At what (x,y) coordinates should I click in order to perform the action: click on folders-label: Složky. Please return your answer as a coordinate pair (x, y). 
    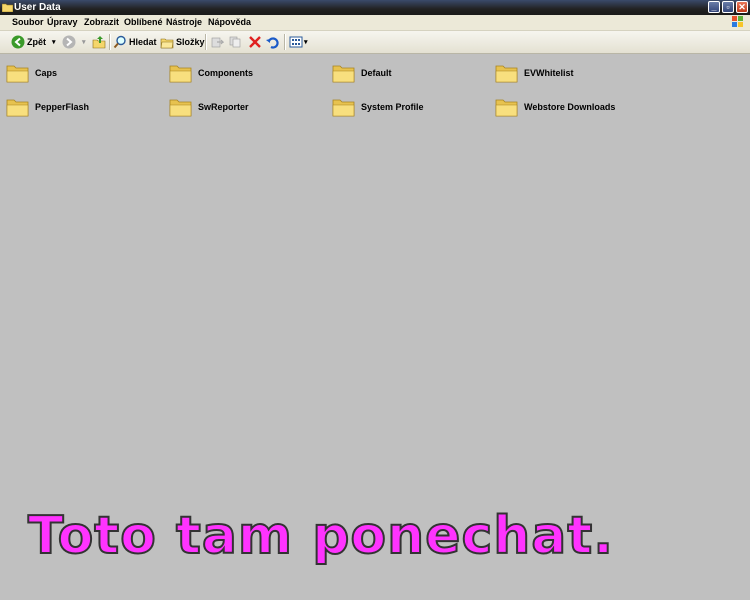
    Looking at the image, I should click on (190, 42).